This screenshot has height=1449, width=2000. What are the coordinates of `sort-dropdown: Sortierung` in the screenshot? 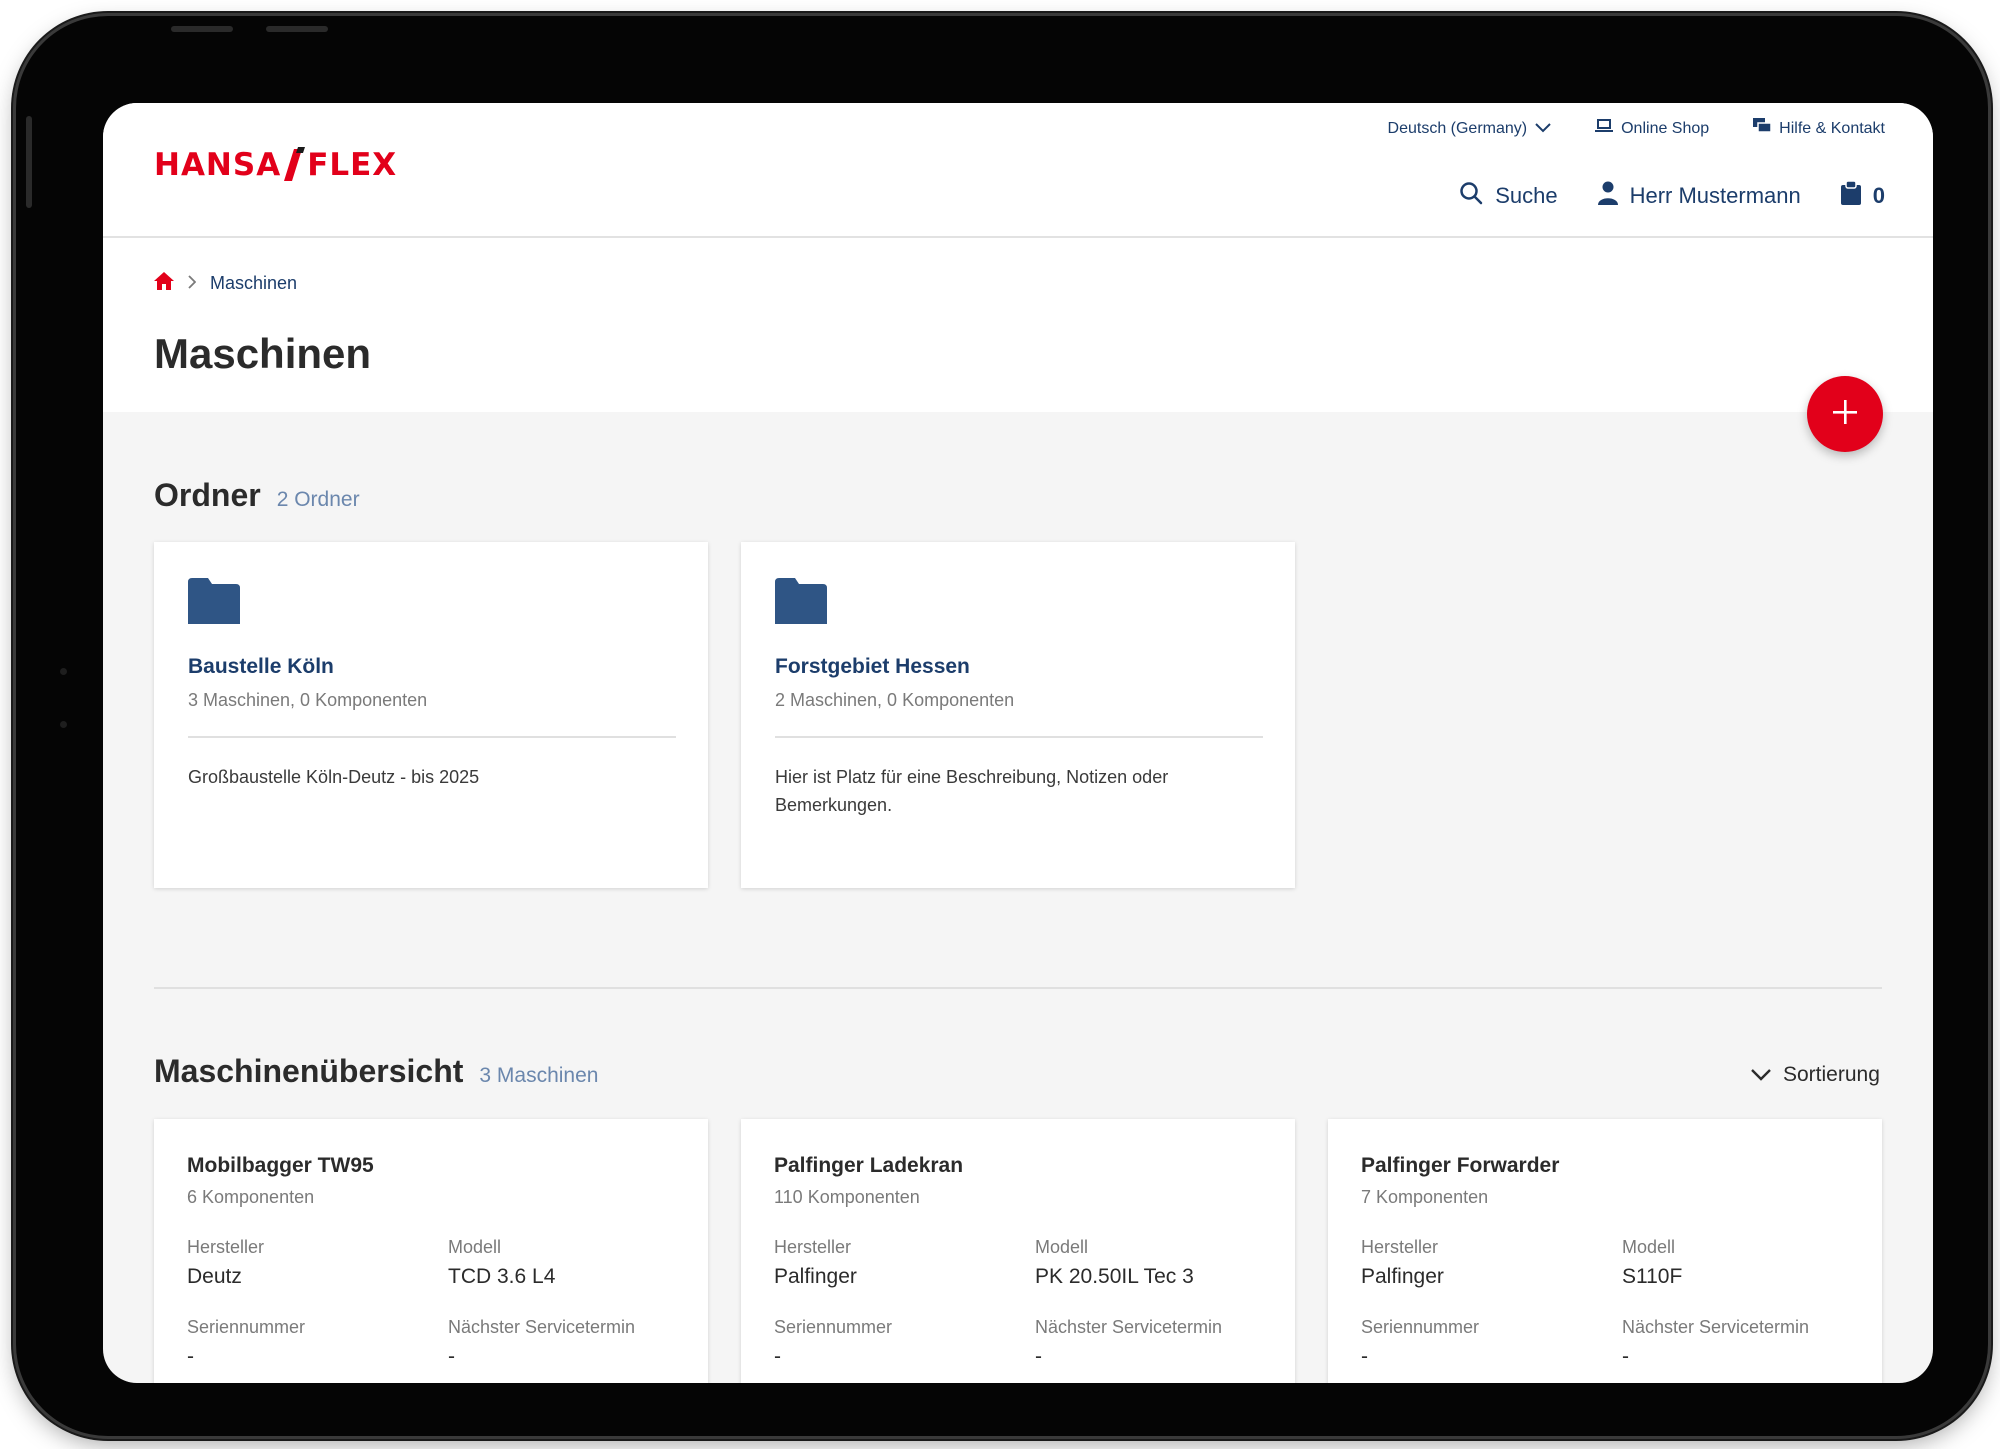 It's located at (1815, 1075).